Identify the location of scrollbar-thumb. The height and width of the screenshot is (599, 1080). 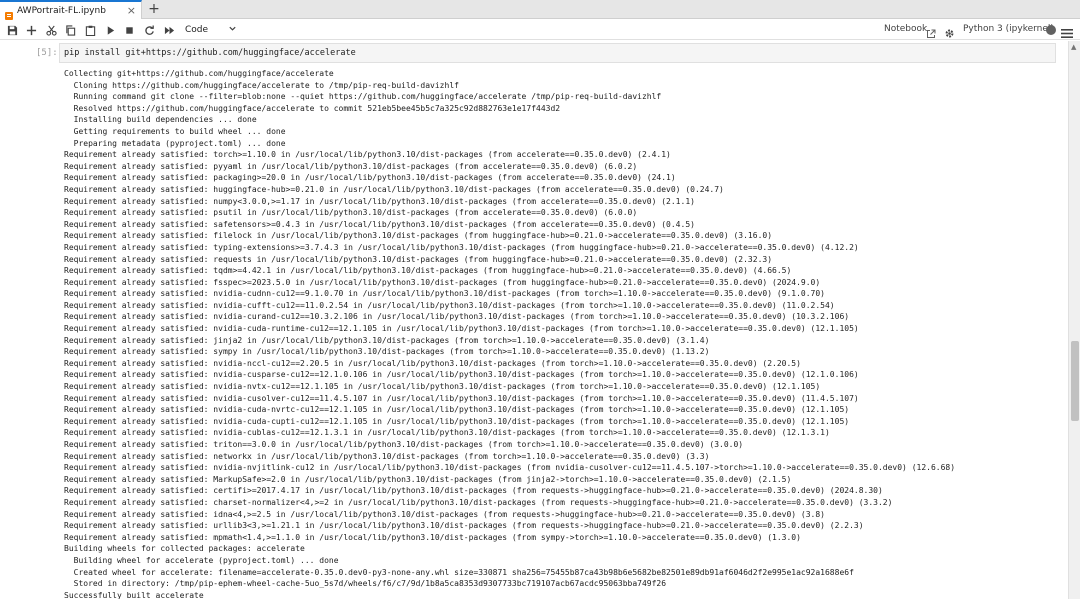
(1075, 381).